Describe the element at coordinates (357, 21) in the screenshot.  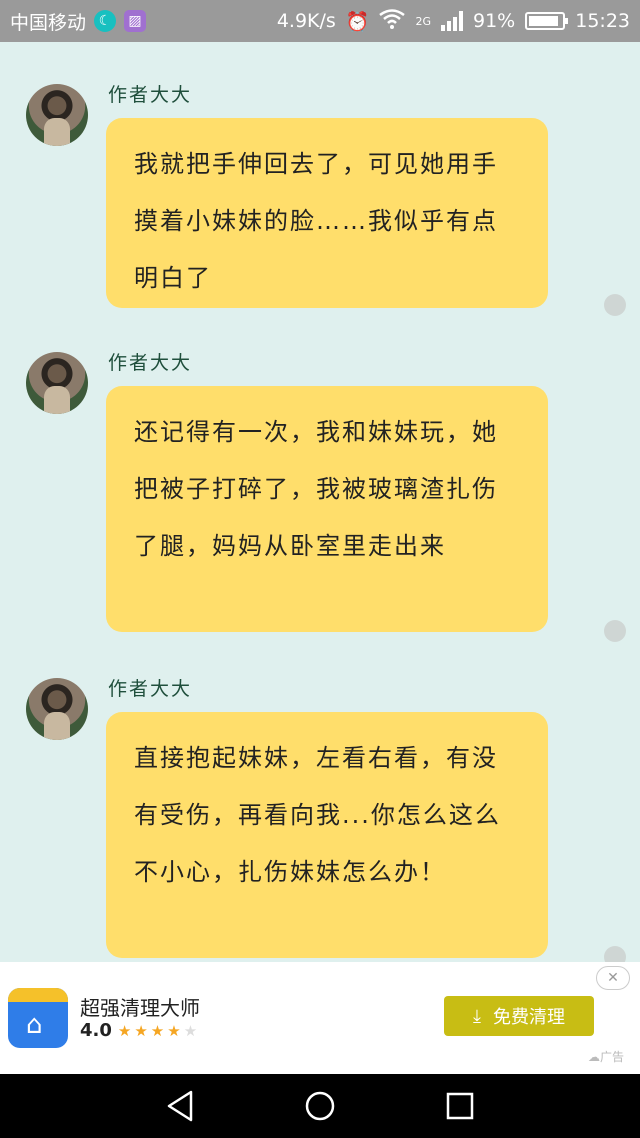
I see `alarm-icon: ⏰` at that location.